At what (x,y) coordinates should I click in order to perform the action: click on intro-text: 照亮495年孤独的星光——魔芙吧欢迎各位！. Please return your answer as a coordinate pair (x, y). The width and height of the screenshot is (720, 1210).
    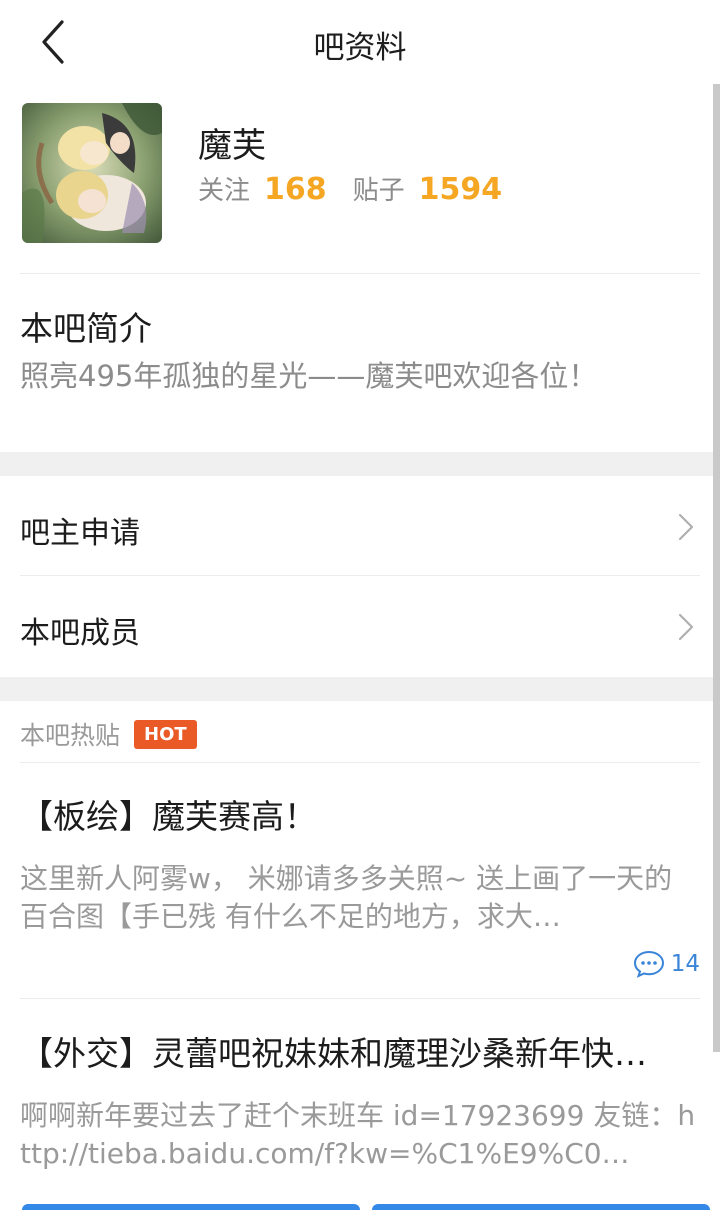
    Looking at the image, I should click on (309, 376).